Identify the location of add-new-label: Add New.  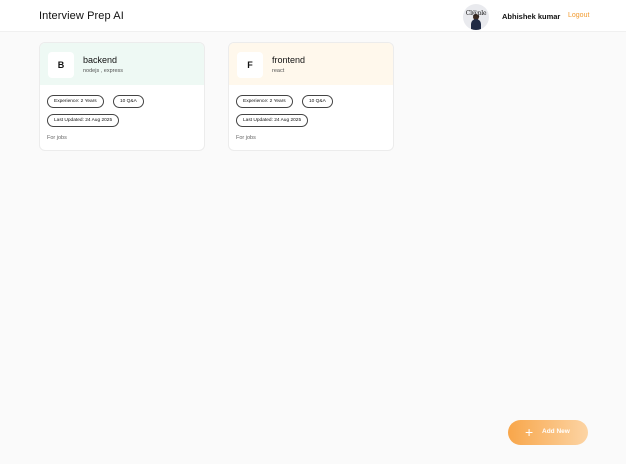
(556, 431).